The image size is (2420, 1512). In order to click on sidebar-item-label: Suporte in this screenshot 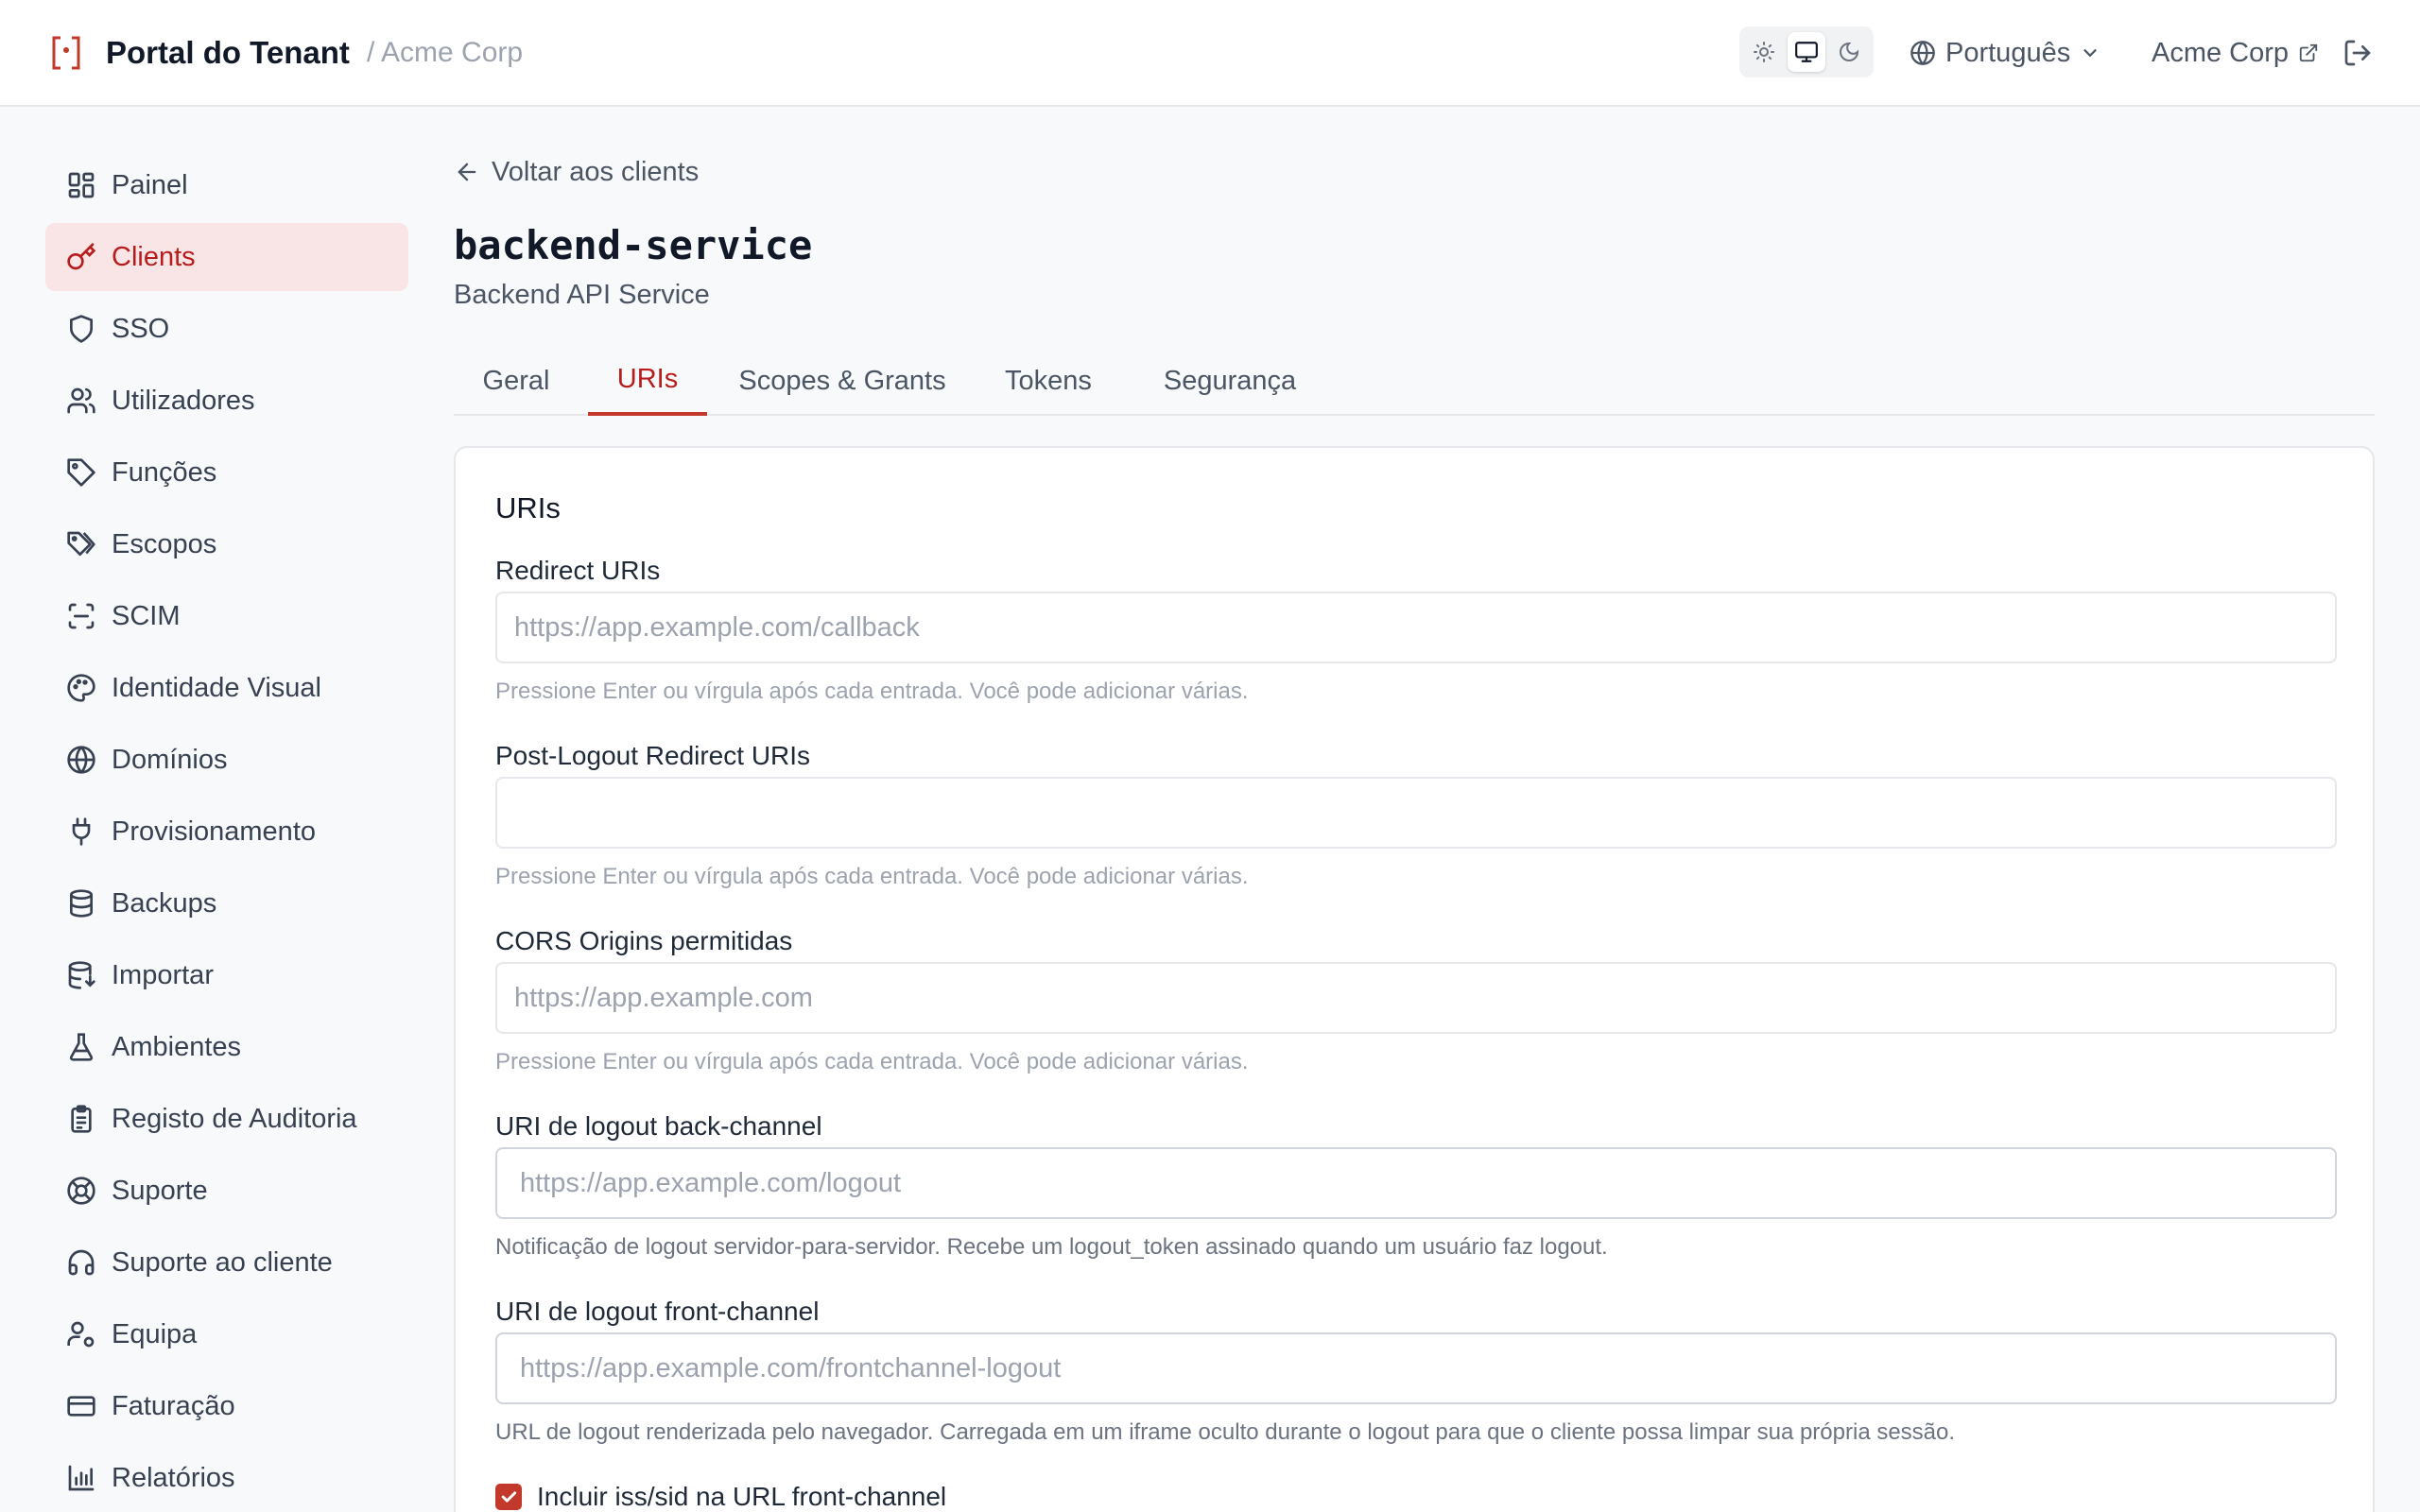, I will do `click(160, 1190)`.